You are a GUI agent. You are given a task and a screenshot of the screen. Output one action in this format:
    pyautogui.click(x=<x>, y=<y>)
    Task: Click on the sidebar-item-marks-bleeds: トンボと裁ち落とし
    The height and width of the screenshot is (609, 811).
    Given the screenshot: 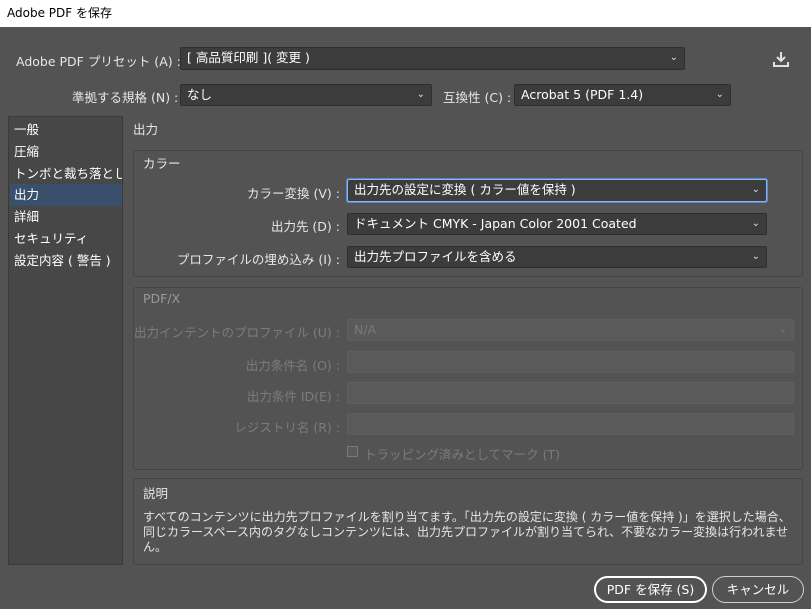 What is the action you would take?
    pyautogui.click(x=66, y=174)
    